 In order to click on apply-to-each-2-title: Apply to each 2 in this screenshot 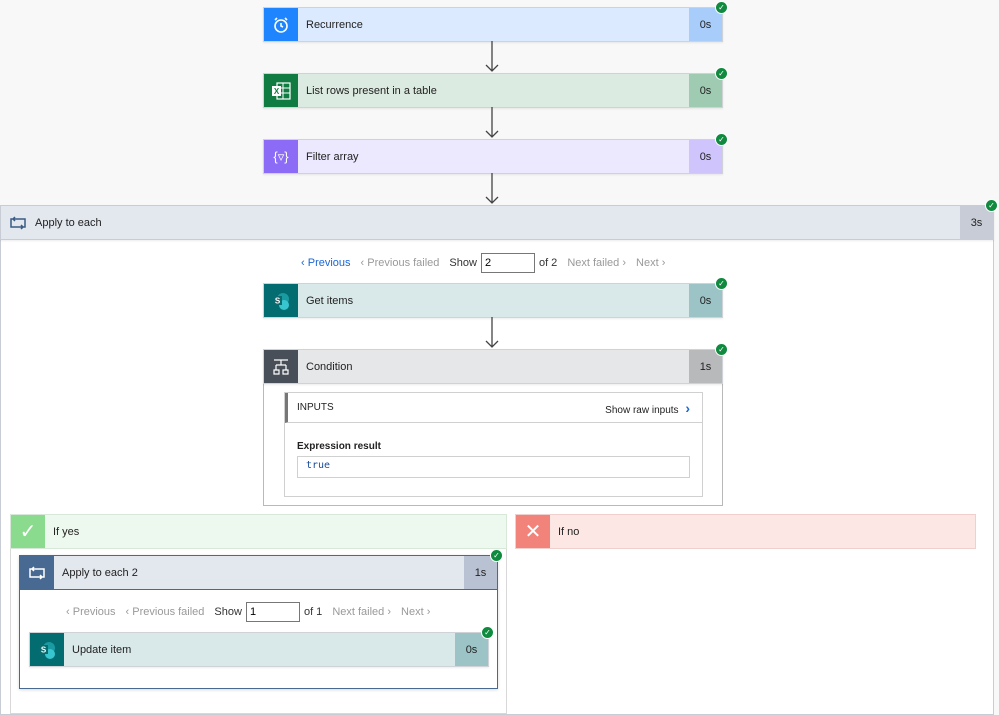, I will do `click(100, 572)`.